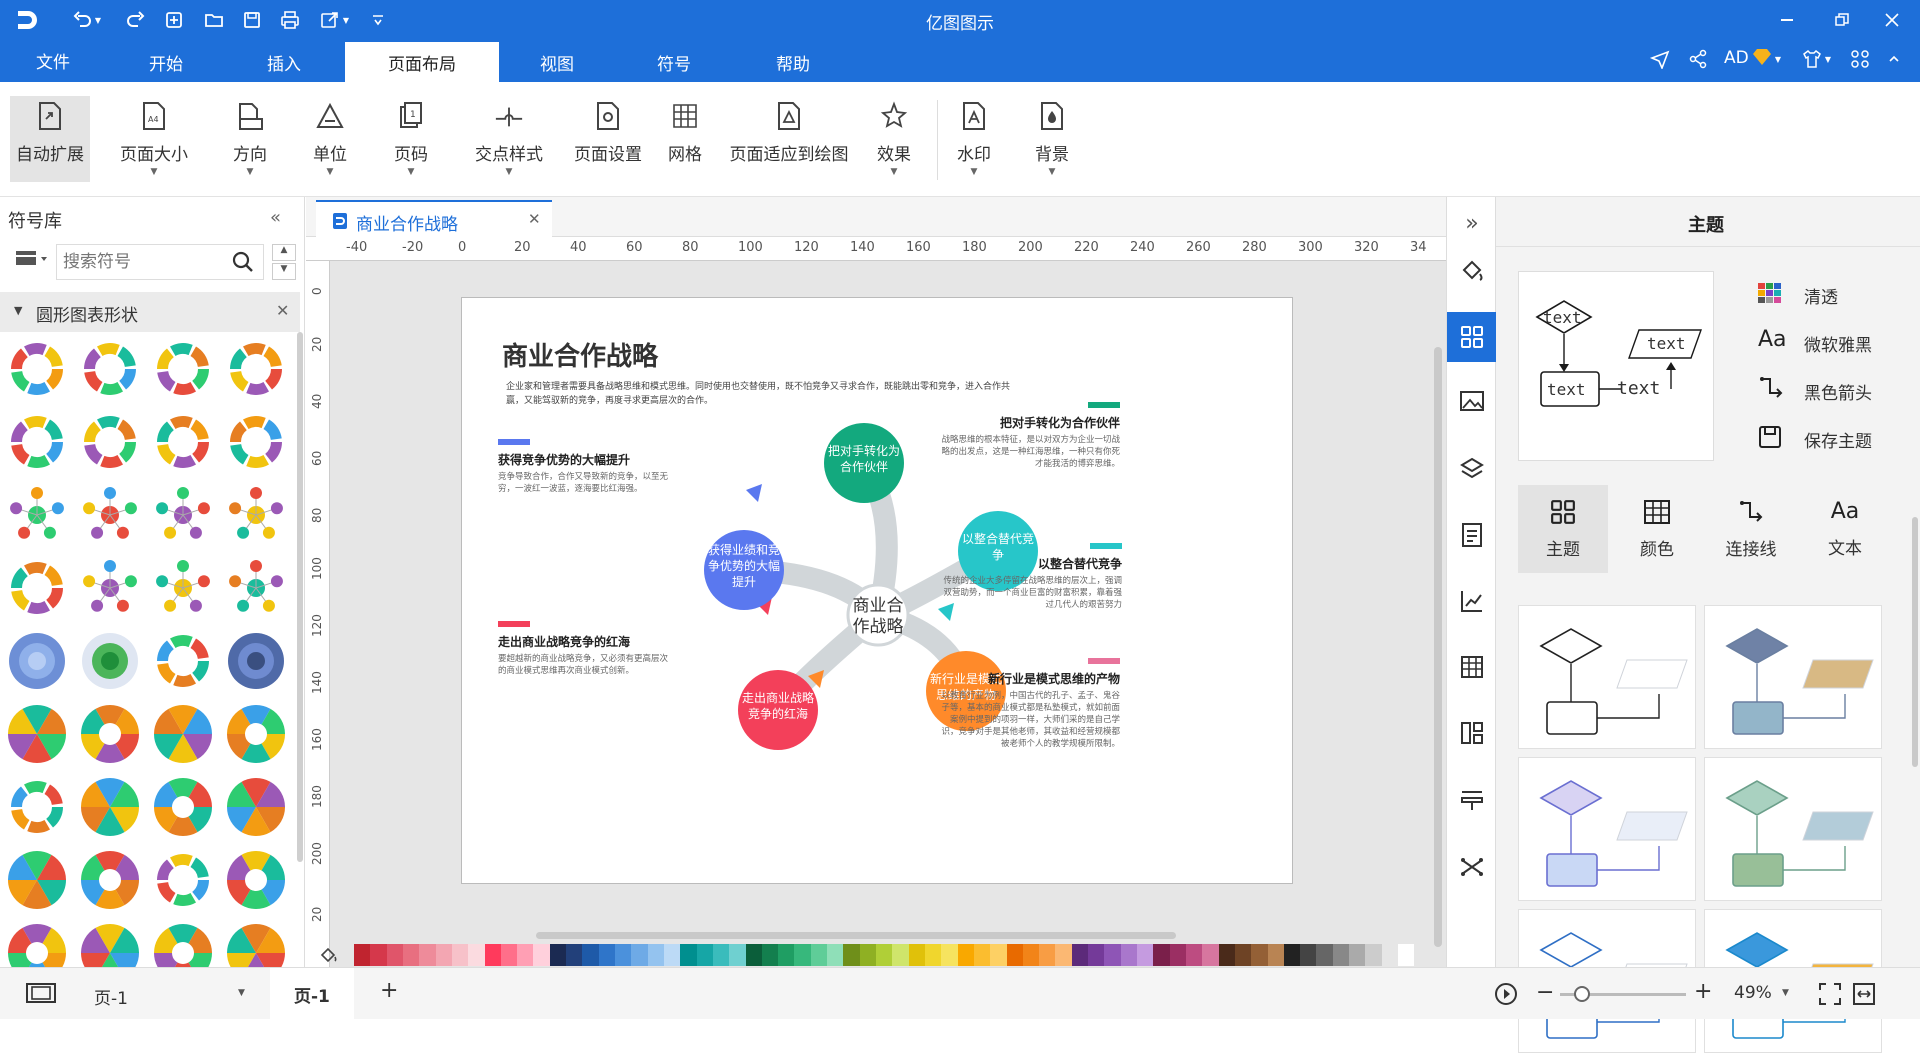  I want to click on shape-grid, so click(147, 652).